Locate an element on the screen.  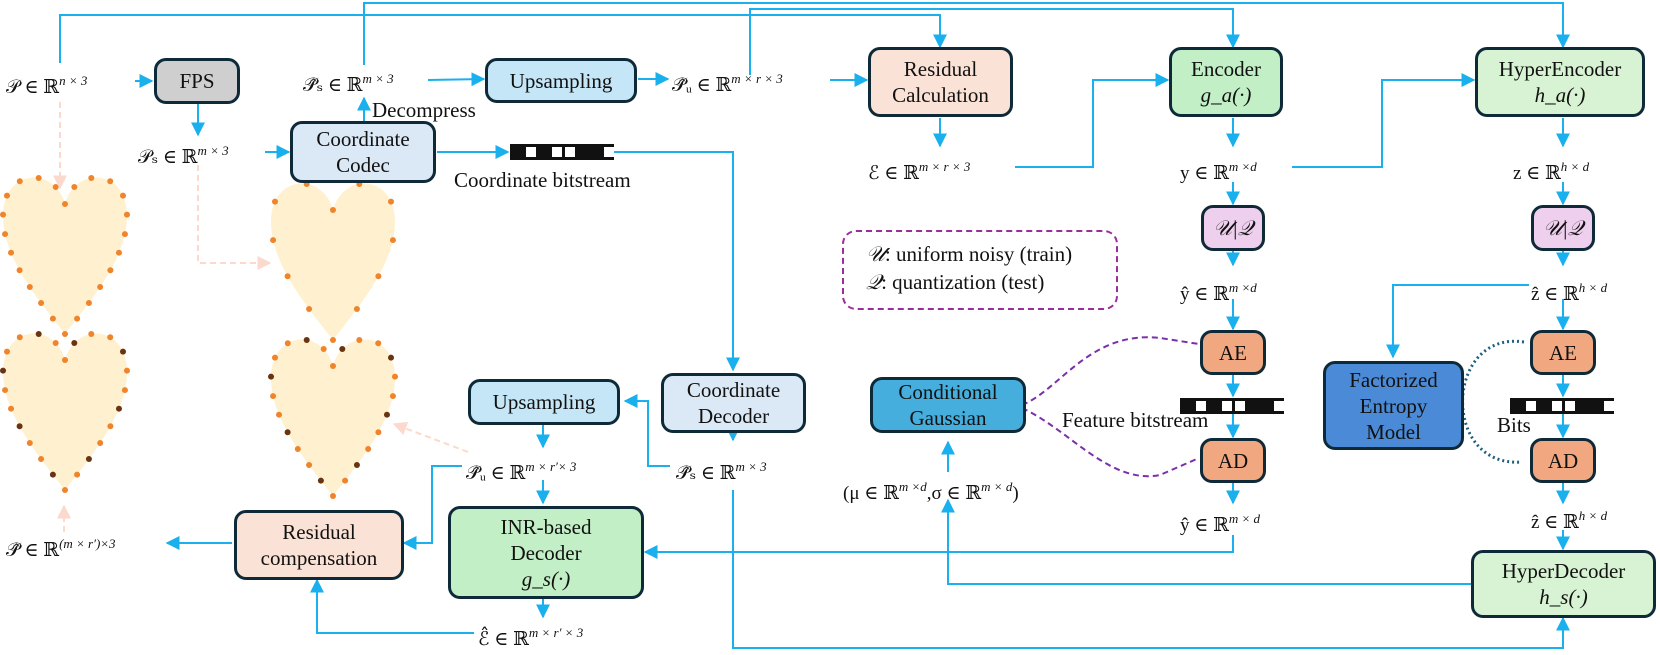
conditional-gaussian-node: Conditional Gaussian is located at coordinates (948, 405).